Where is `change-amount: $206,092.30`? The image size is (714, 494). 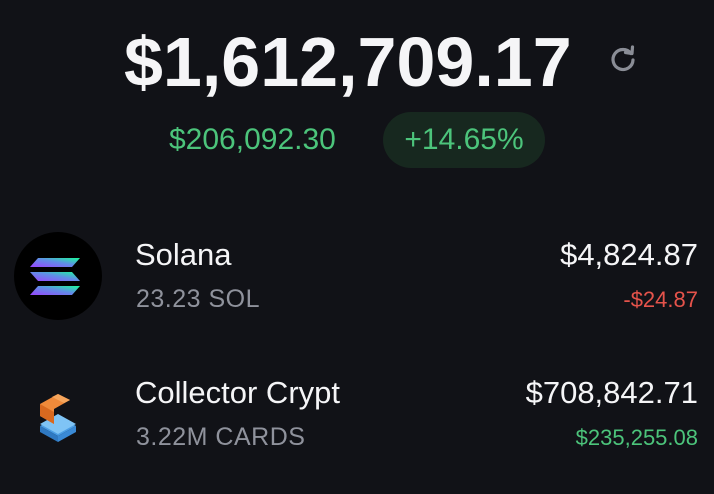
change-amount: $206,092.30 is located at coordinates (252, 139).